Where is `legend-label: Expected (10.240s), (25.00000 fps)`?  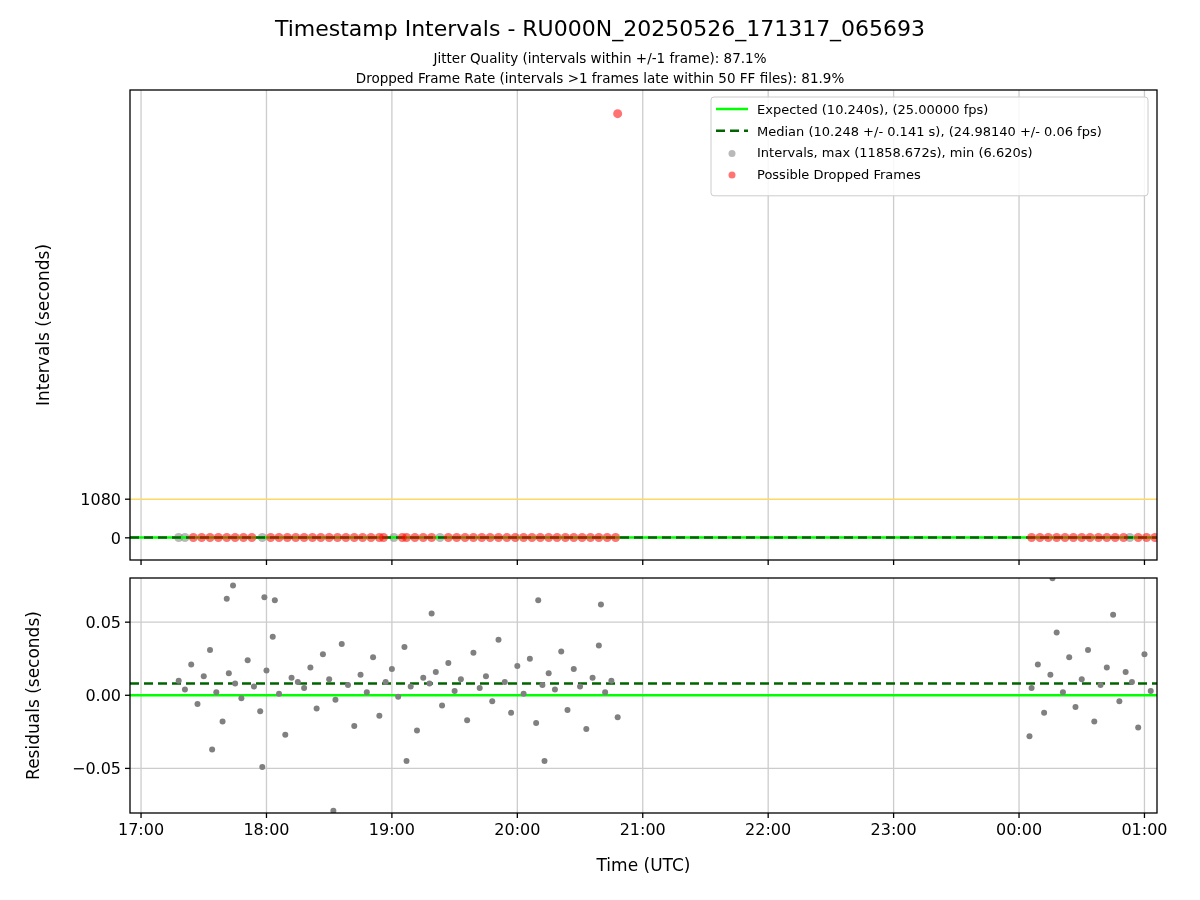
legend-label: Expected (10.240s), (25.00000 fps) is located at coordinates (873, 109).